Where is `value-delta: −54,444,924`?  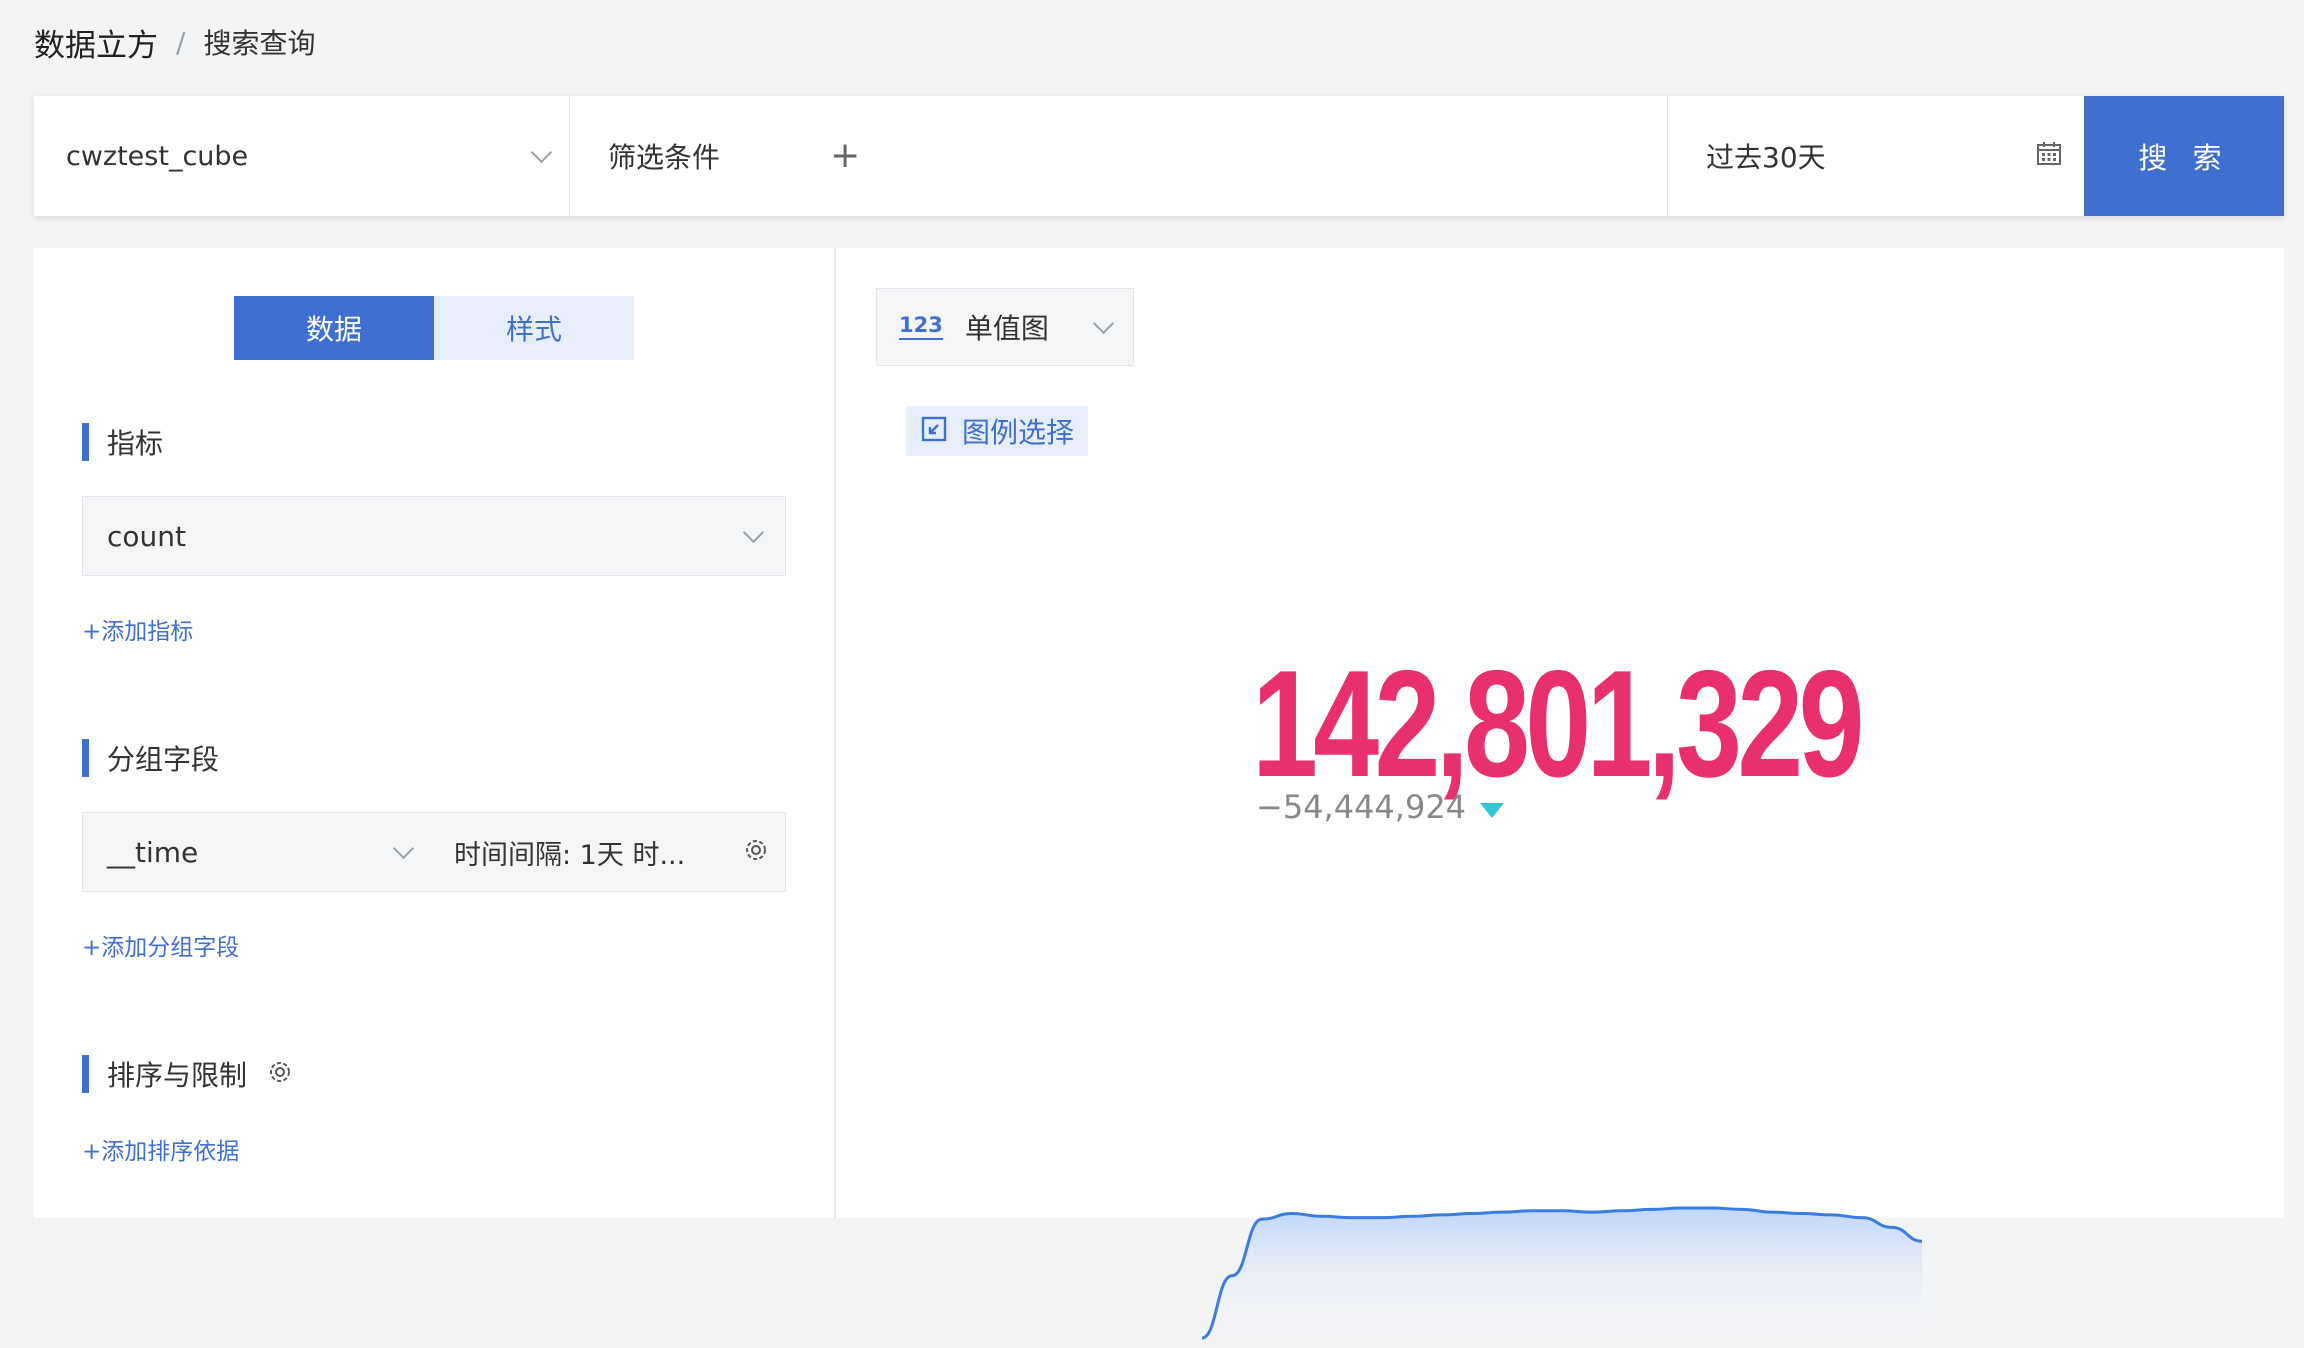
value-delta: −54,444,924 is located at coordinates (1380, 807).